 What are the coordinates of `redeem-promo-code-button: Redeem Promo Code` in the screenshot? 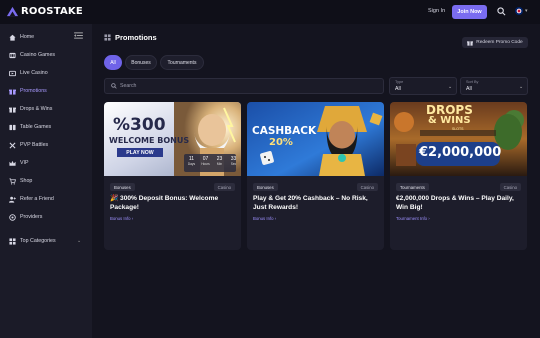 It's located at (495, 42).